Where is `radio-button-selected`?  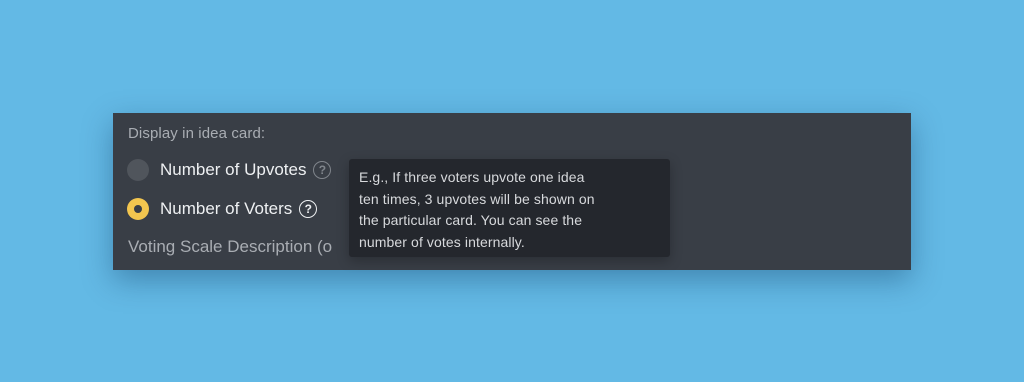 radio-button-selected is located at coordinates (138, 209).